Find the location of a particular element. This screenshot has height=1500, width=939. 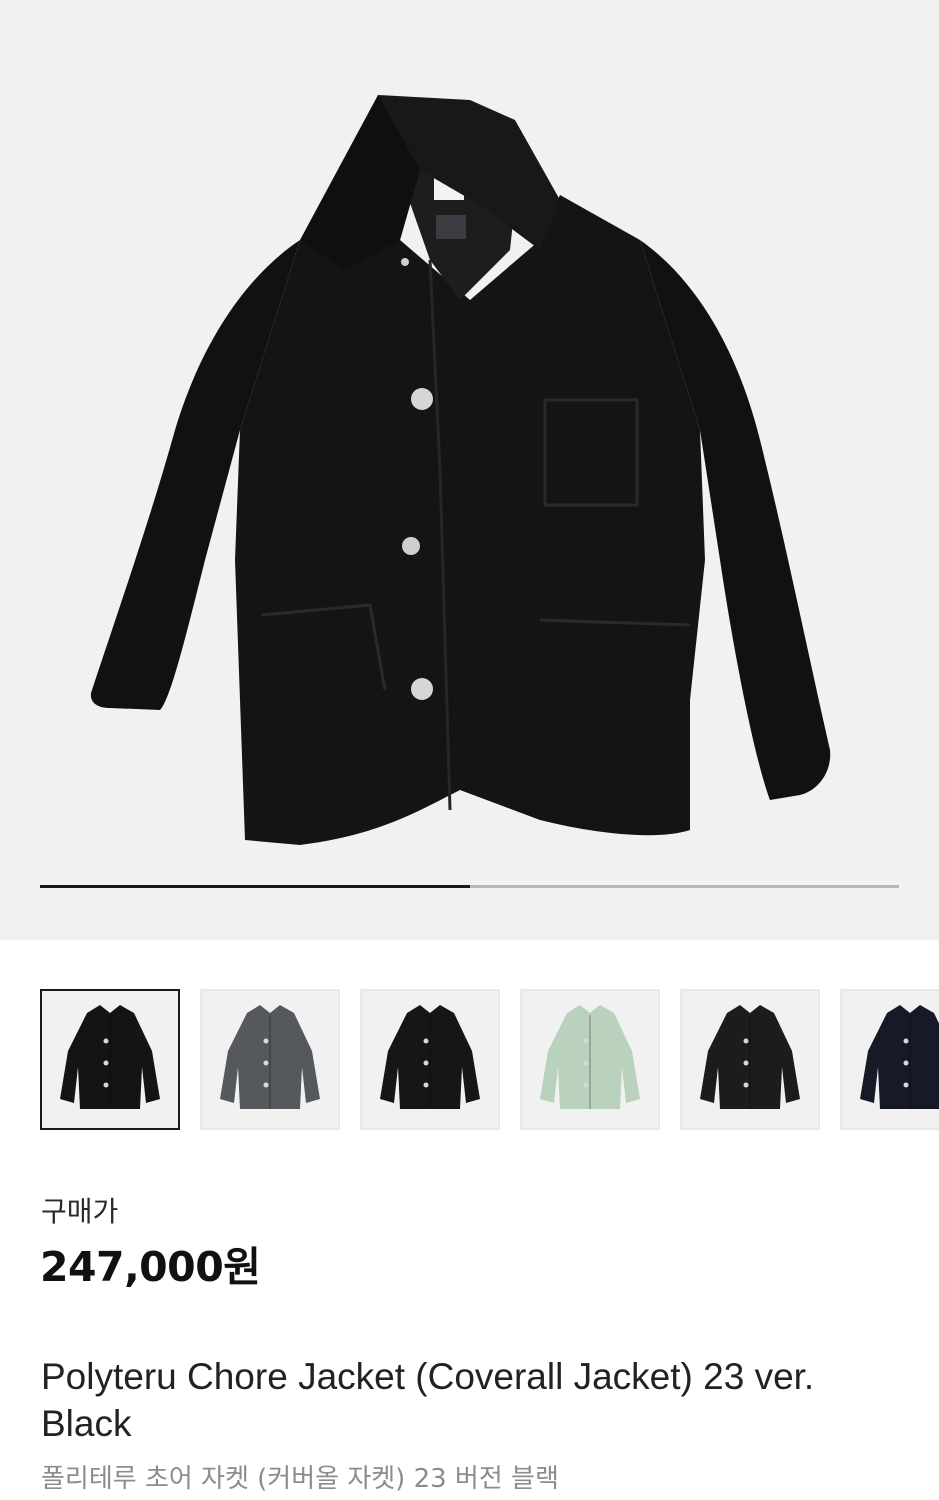

thumbnail-black-jacket is located at coordinates (110, 1059).